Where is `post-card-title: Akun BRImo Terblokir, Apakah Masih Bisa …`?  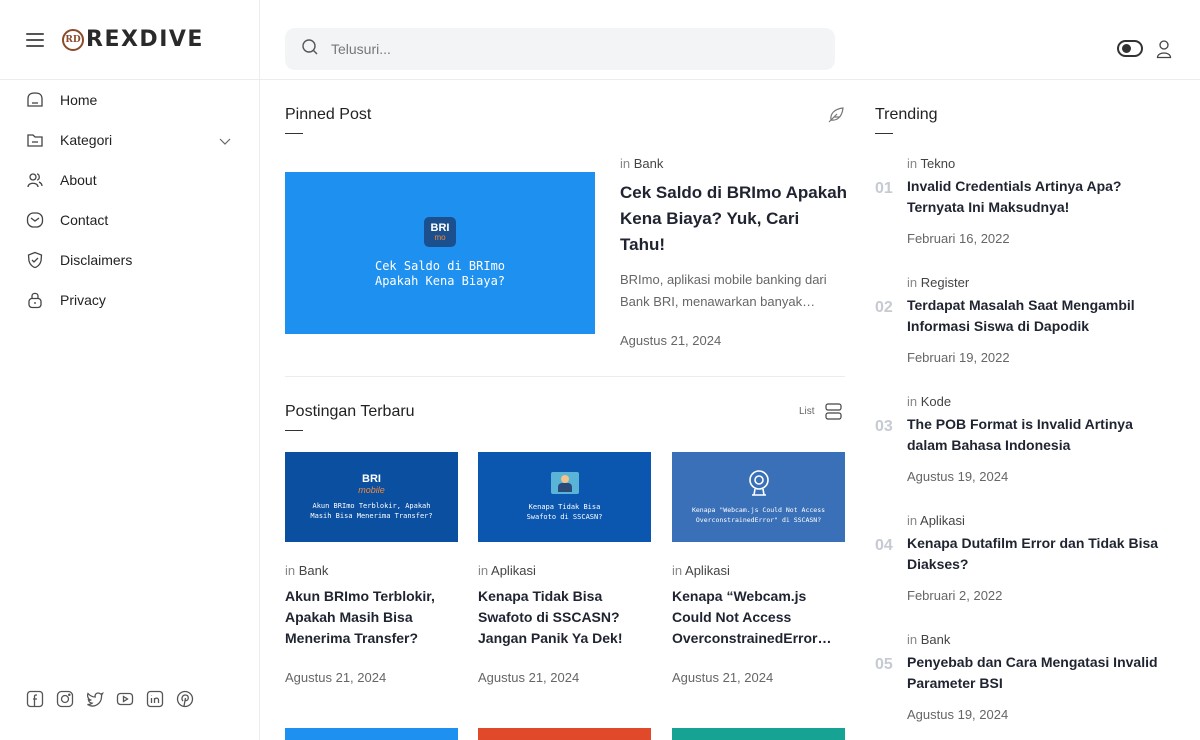 post-card-title: Akun BRImo Terblokir, Apakah Masih Bisa … is located at coordinates (371, 617).